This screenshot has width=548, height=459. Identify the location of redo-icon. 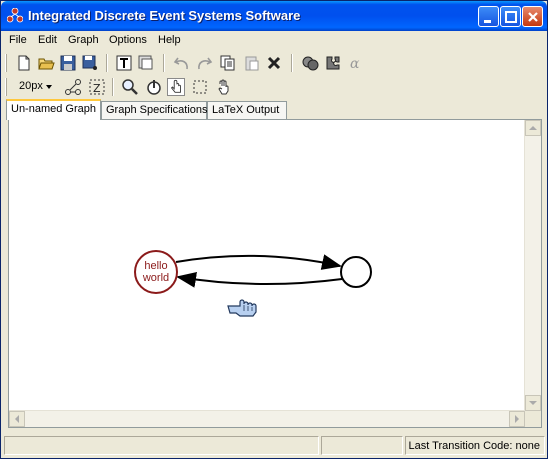
(204, 63).